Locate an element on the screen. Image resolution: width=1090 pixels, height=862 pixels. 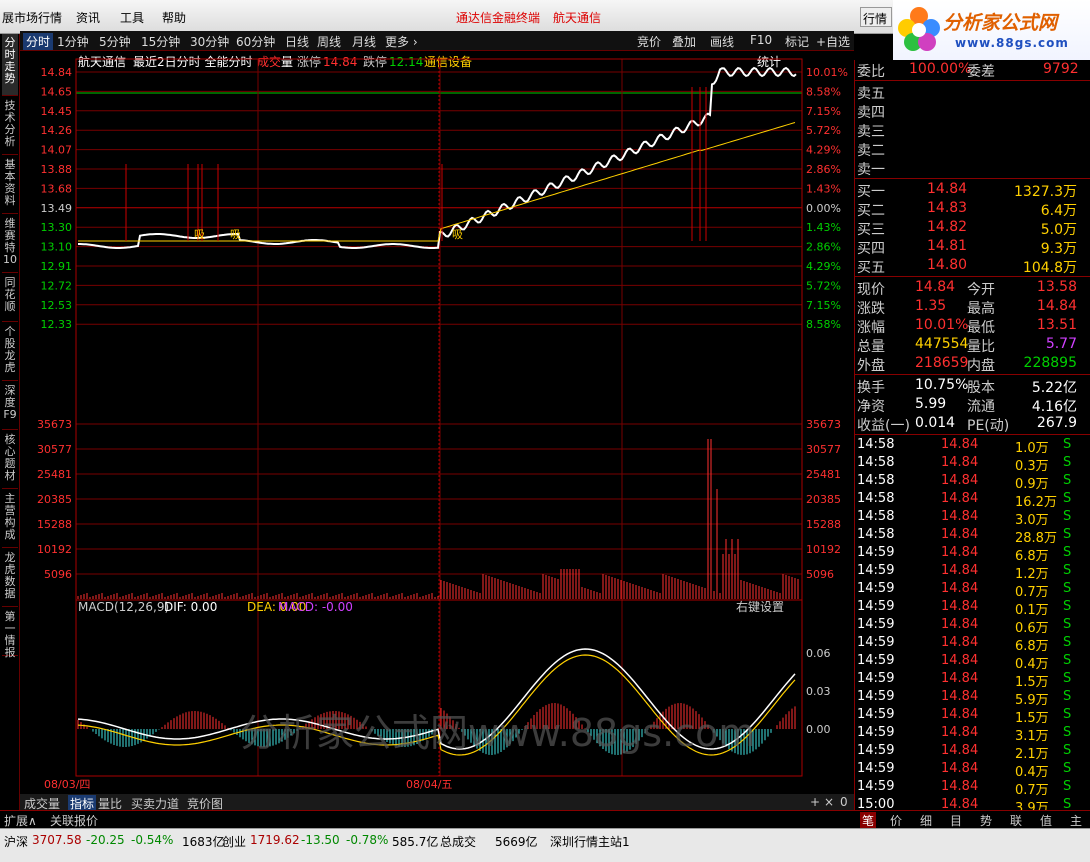
tool-button-3: F10 is located at coordinates (761, 40).